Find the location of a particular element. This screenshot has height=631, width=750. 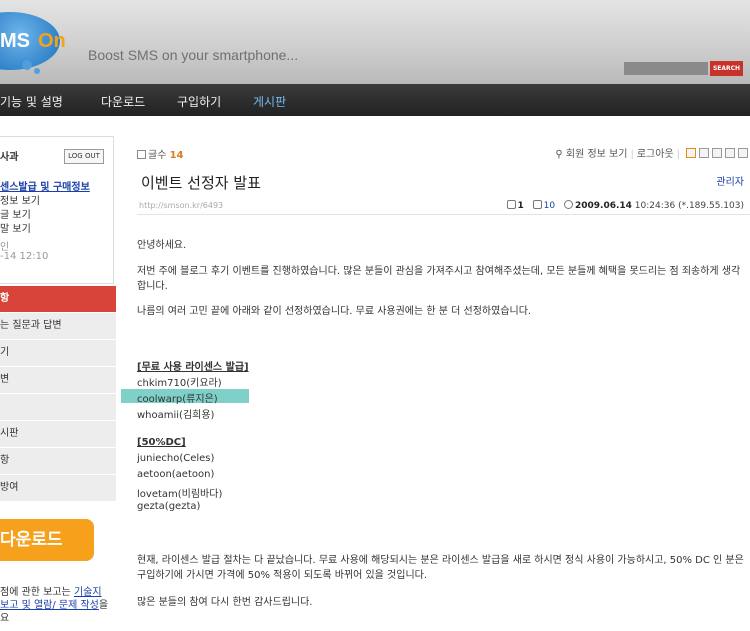

clock-icon is located at coordinates (568, 204).